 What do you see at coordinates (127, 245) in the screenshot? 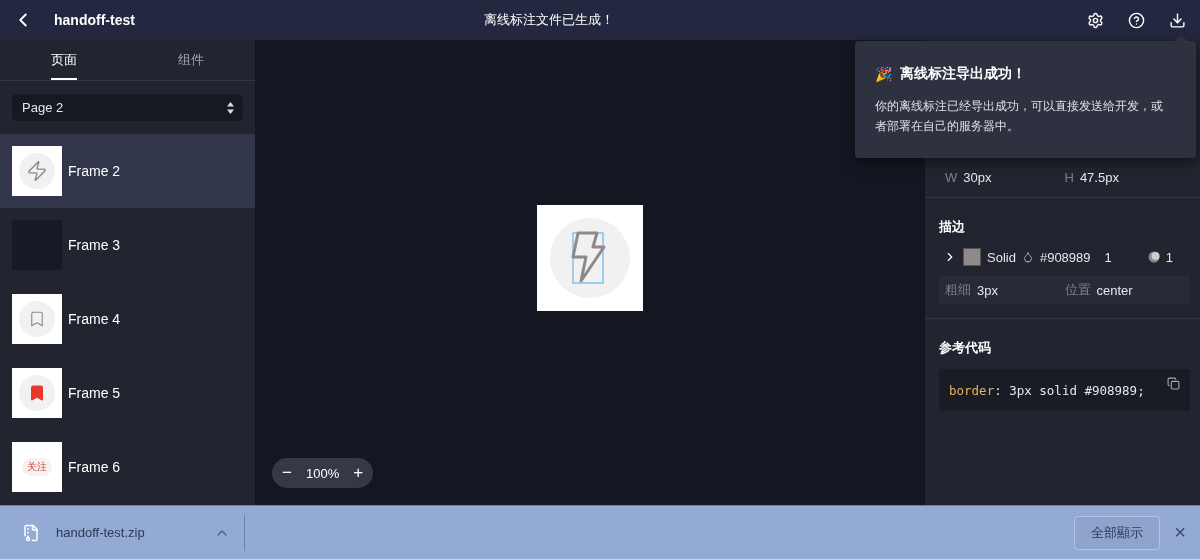
I see `frame-item: Frame 3` at bounding box center [127, 245].